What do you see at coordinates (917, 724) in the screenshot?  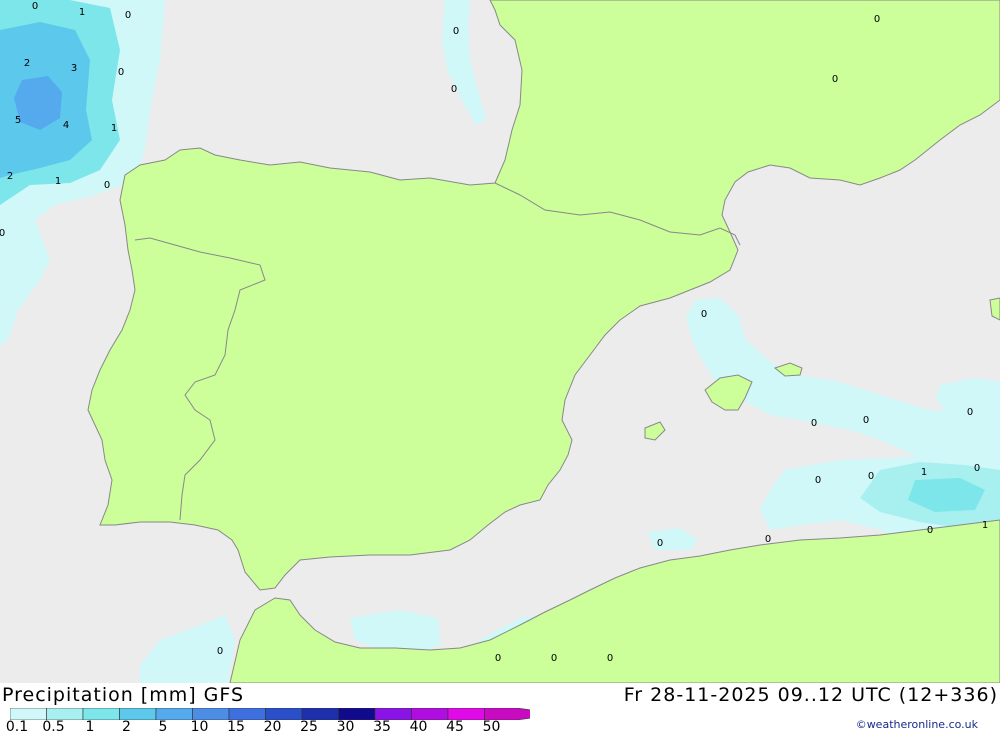 I see `credit-link: ©weatheronline.co.uk` at bounding box center [917, 724].